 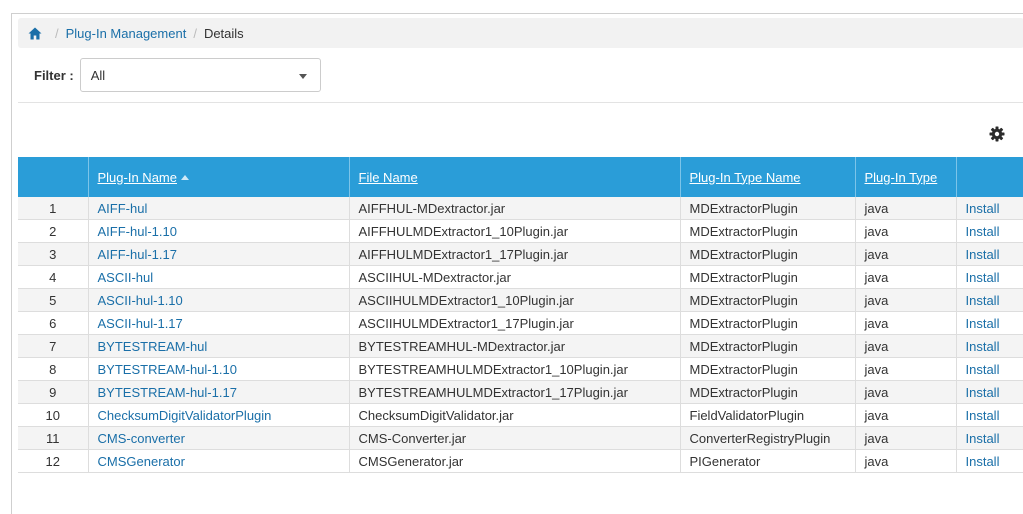 What do you see at coordinates (167, 392) in the screenshot?
I see `plugin-name-link: BYTESTREAM-hul-1.17` at bounding box center [167, 392].